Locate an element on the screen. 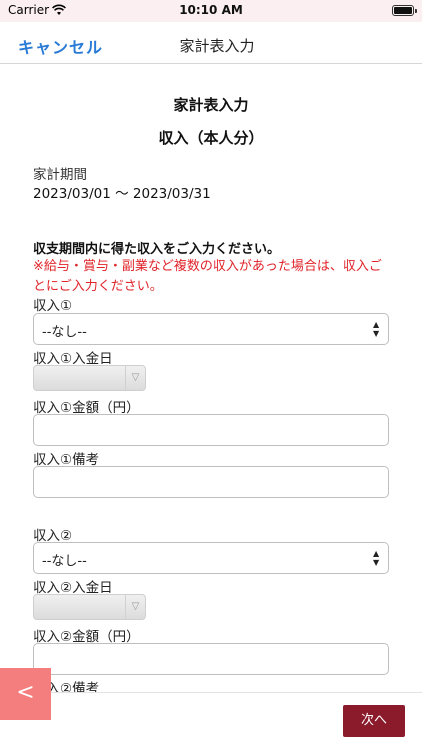 The image size is (422, 750). period-value: 2023/03/01 〜 2023/03/31 is located at coordinates (122, 194).